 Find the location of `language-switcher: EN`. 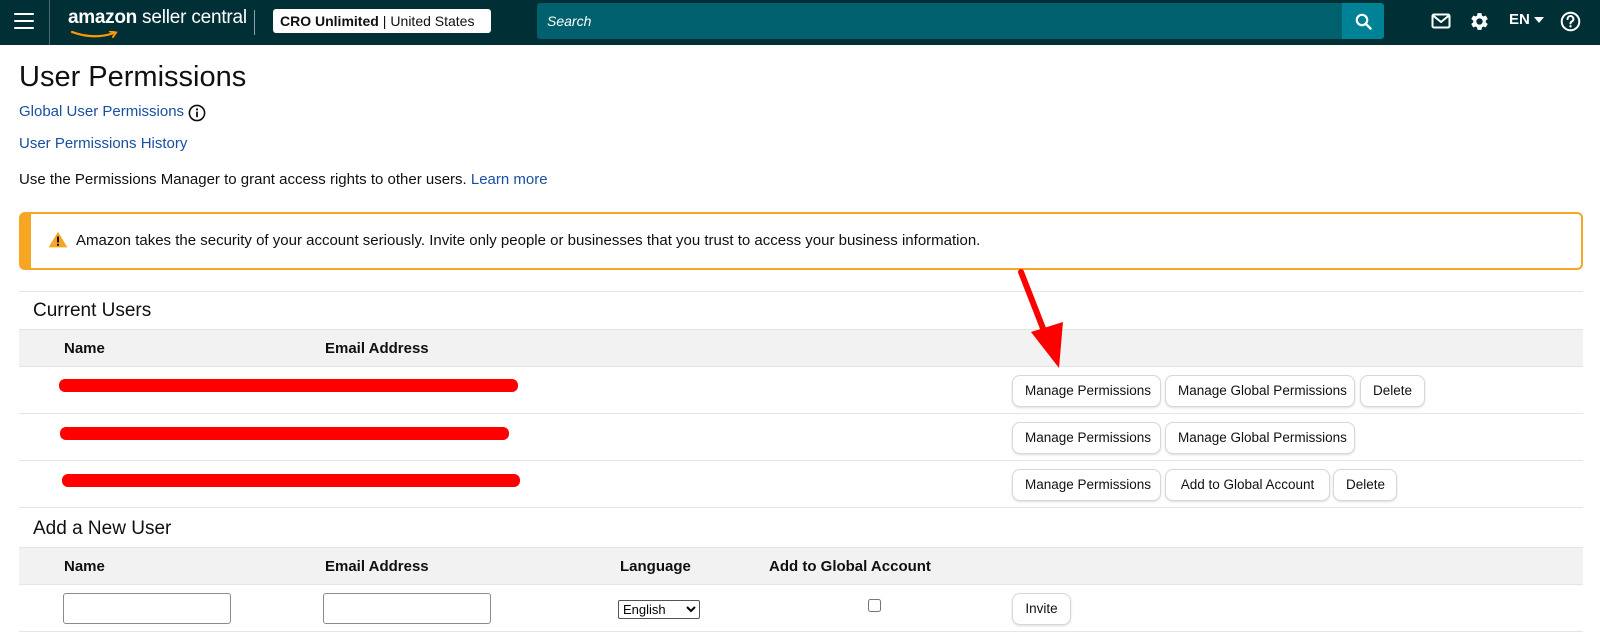

language-switcher: EN is located at coordinates (1526, 19).